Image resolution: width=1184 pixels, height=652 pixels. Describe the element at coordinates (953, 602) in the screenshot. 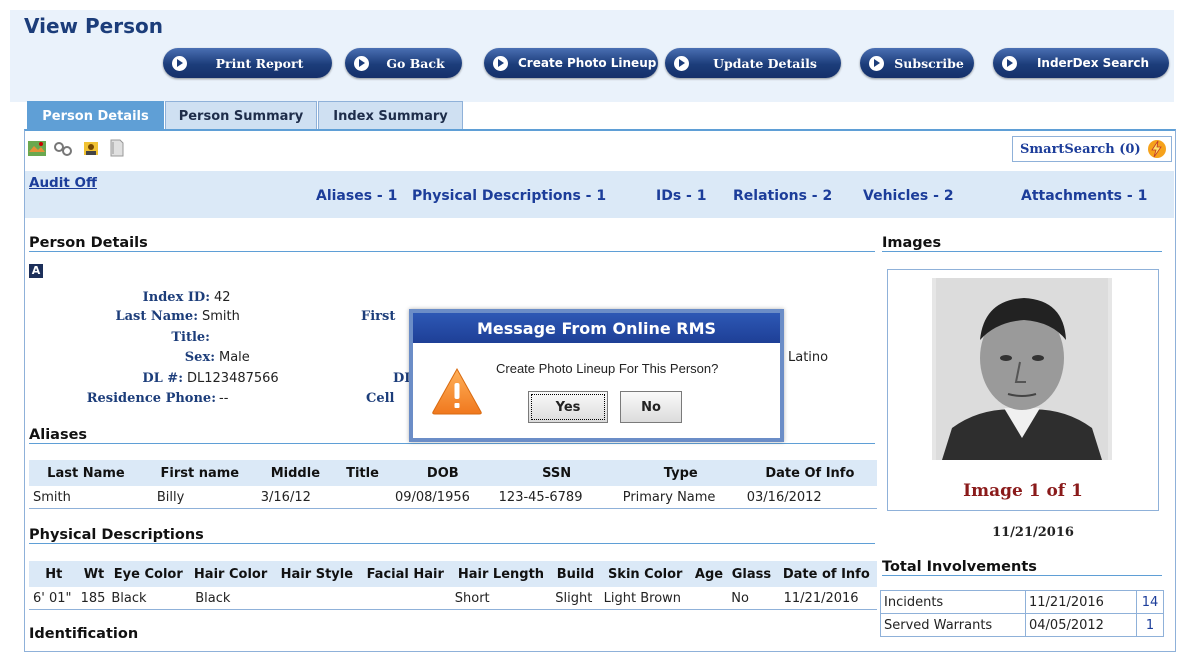

I see `involvement-label: Incidents` at that location.